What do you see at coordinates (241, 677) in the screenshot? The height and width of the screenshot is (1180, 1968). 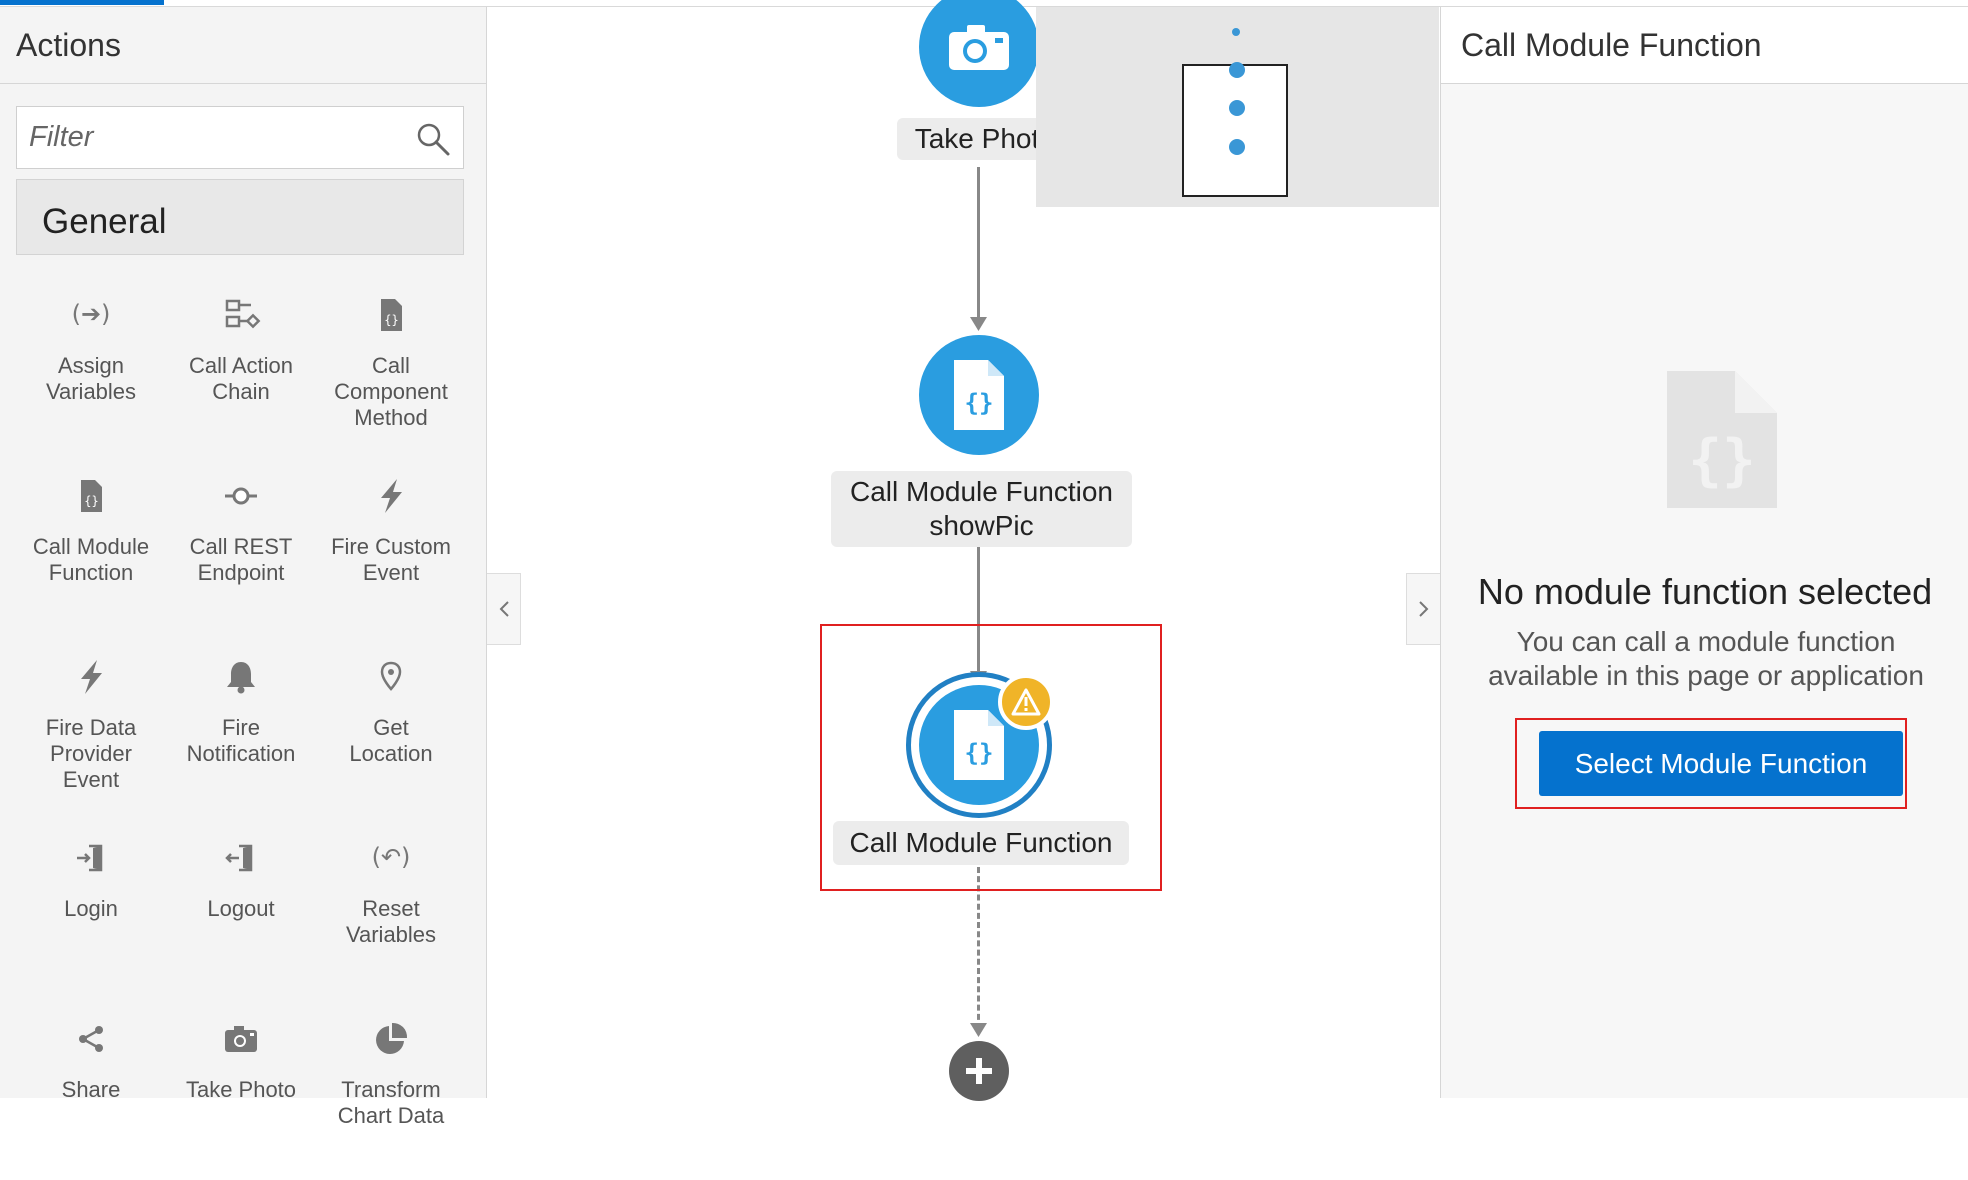 I see `bell-icon` at bounding box center [241, 677].